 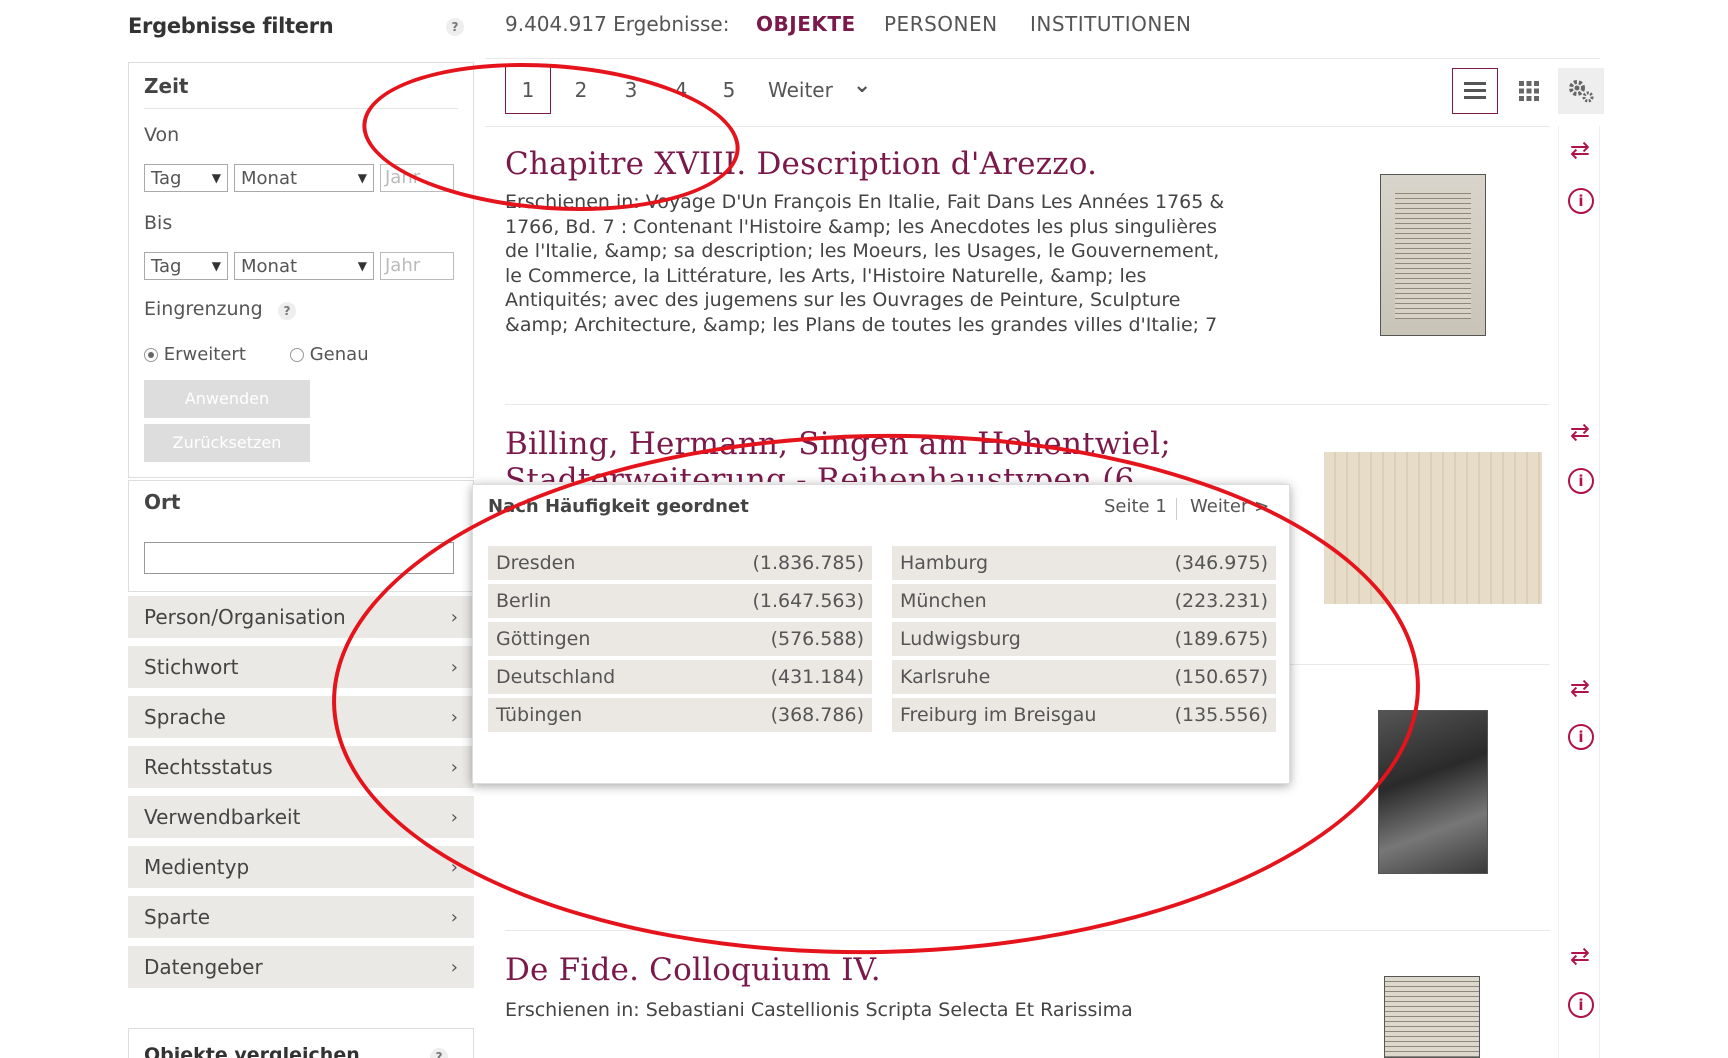 I want to click on facet-label: Datengeber, so click(x=203, y=967).